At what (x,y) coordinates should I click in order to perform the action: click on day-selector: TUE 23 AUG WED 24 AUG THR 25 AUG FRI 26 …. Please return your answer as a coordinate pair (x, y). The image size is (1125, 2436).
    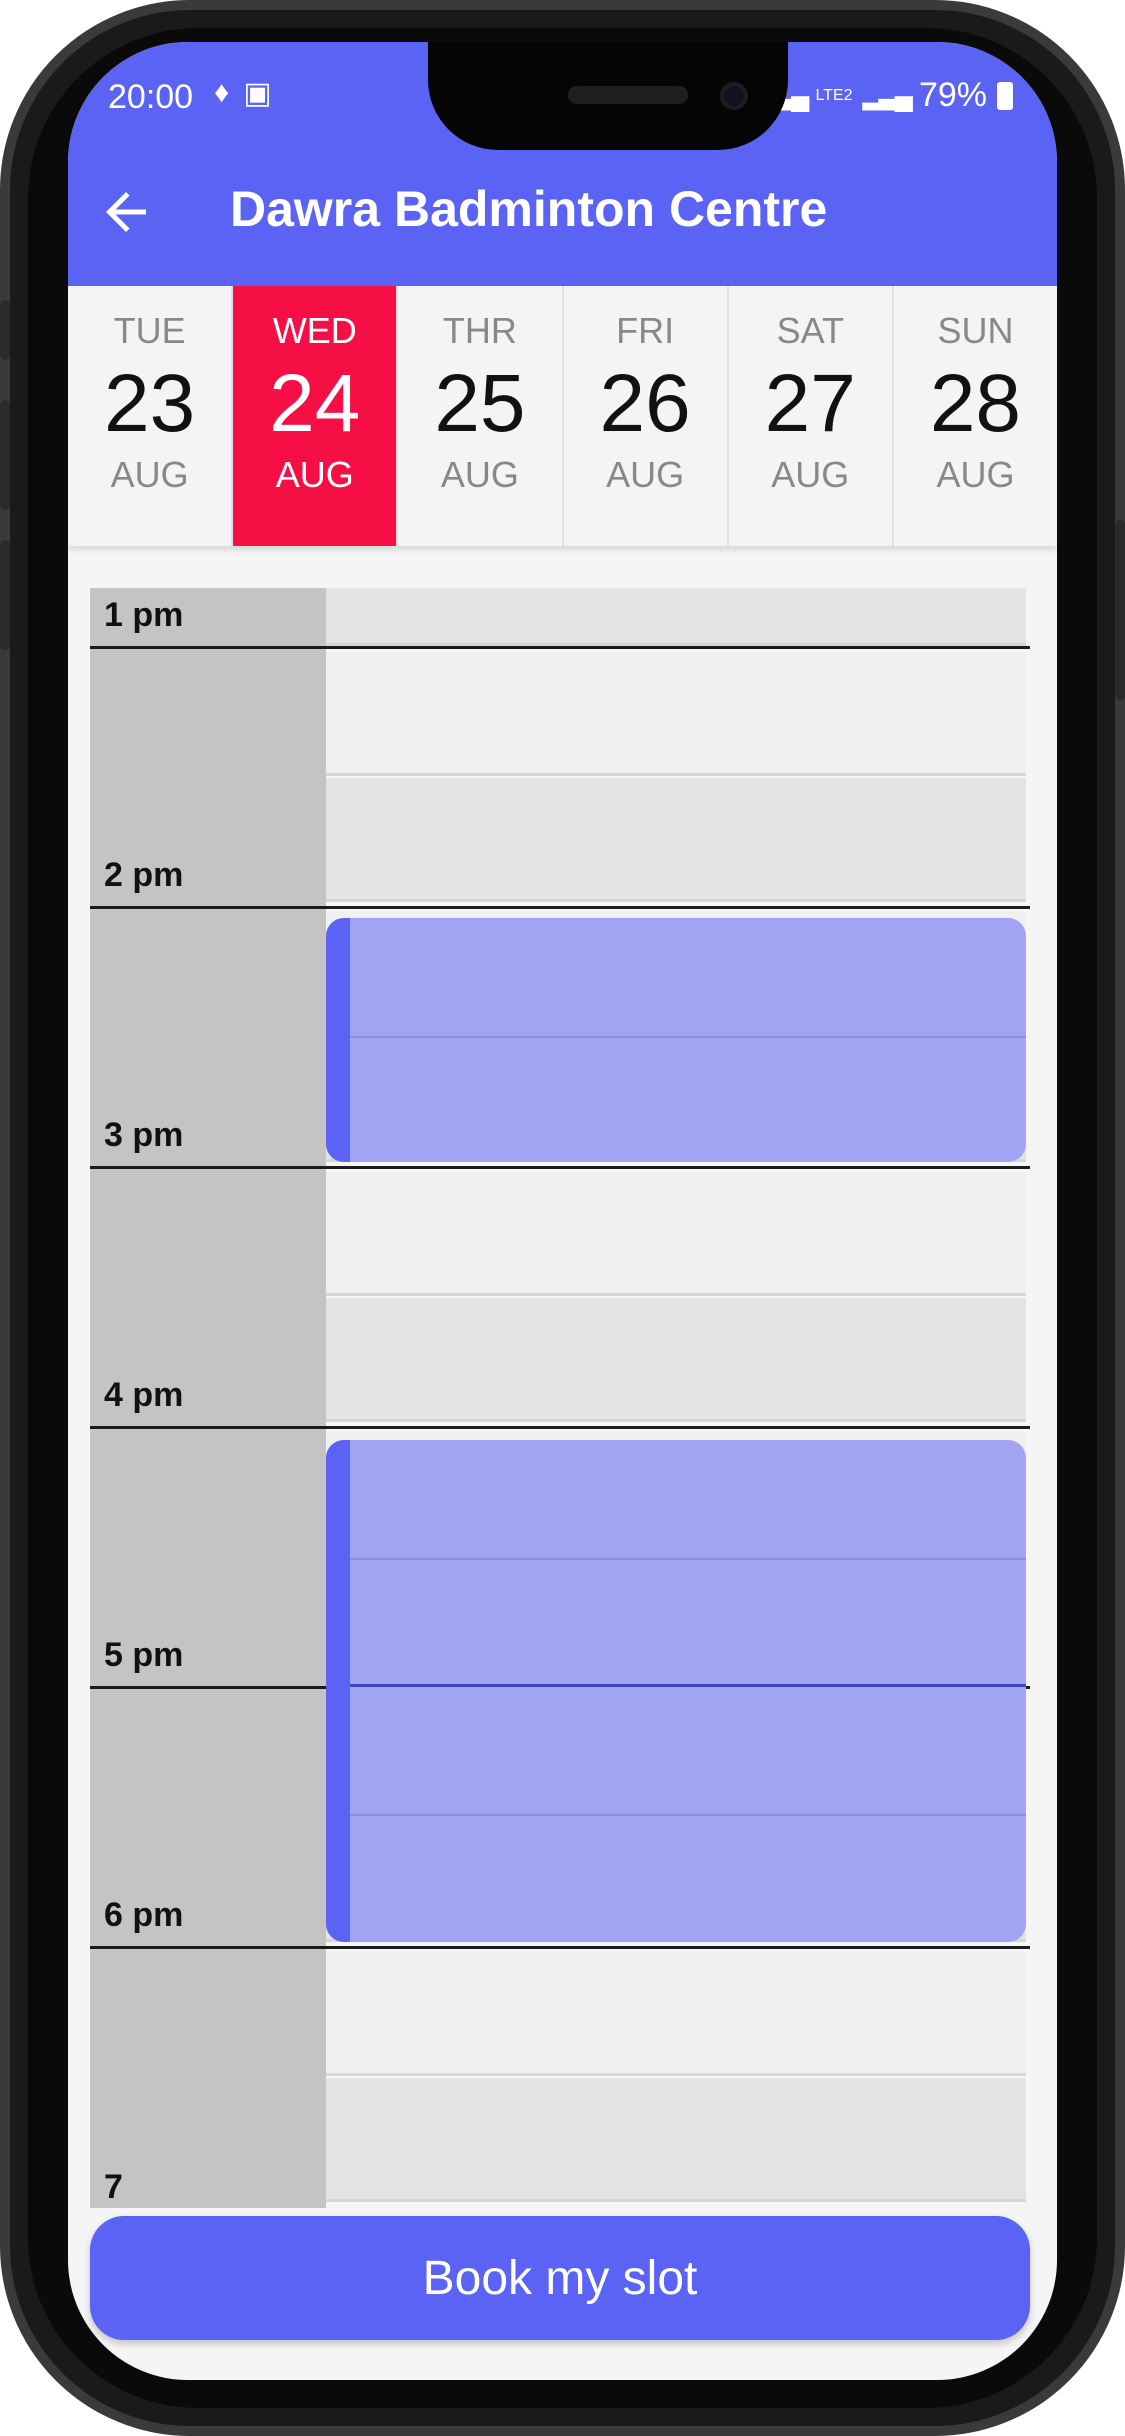
    Looking at the image, I should click on (562, 416).